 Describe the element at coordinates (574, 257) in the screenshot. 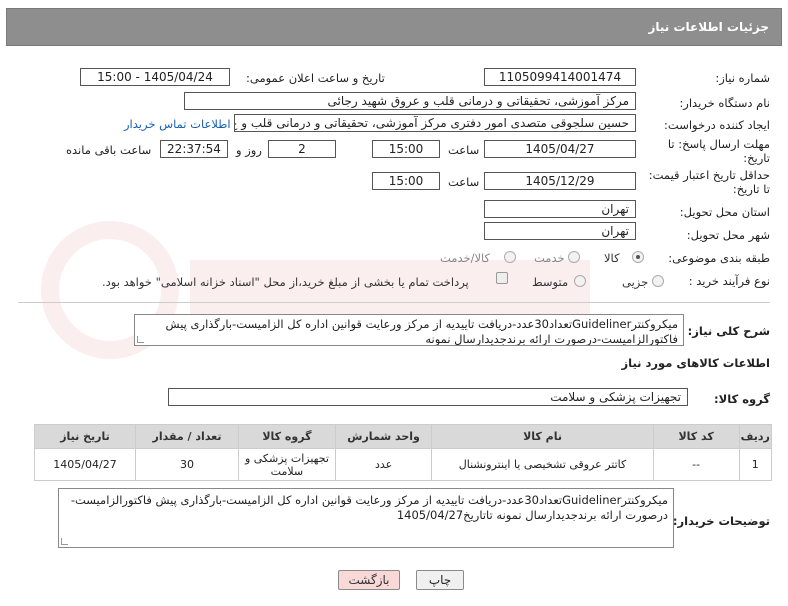

I see `category-radio-service` at that location.